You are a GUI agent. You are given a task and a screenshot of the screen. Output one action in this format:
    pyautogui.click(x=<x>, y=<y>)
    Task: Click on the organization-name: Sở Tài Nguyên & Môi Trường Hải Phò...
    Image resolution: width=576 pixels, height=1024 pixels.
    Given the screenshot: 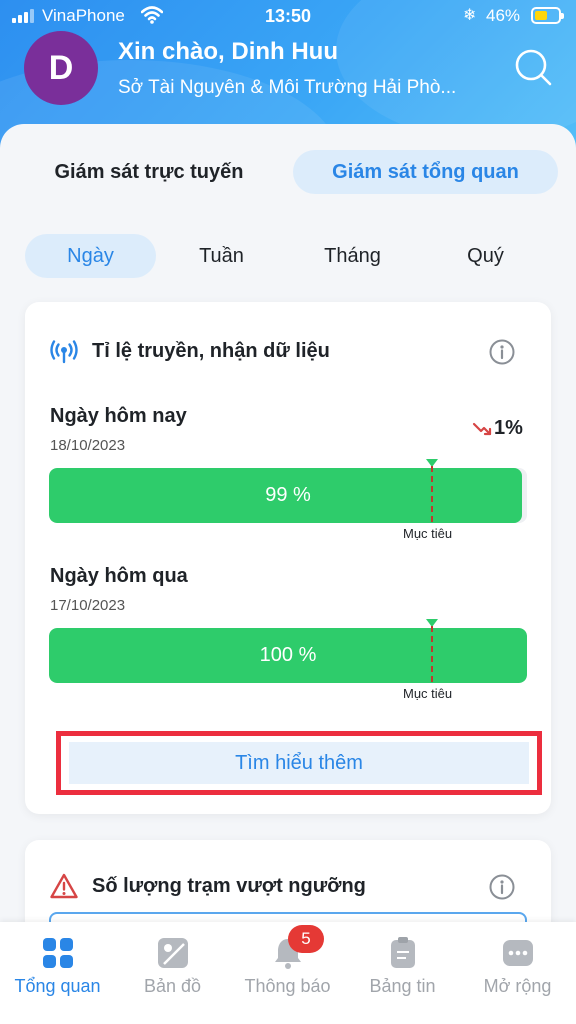 What is the action you would take?
    pyautogui.click(x=287, y=87)
    